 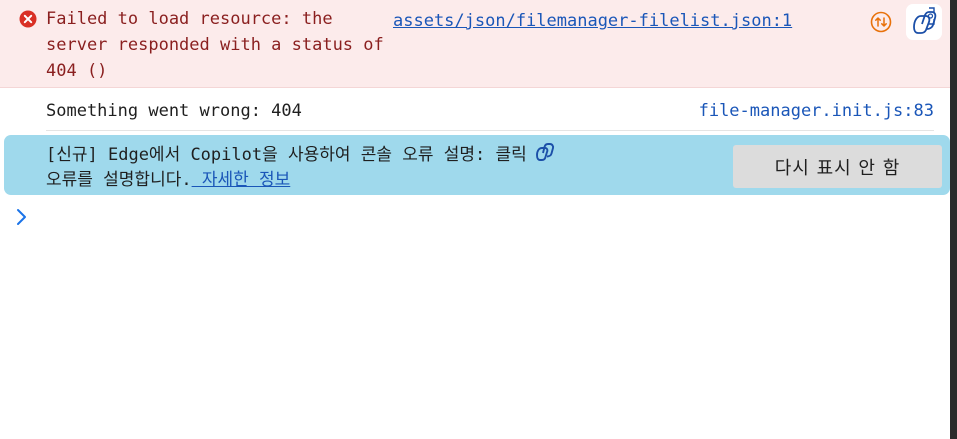 What do you see at coordinates (490, 130) in the screenshot?
I see `row-divider` at bounding box center [490, 130].